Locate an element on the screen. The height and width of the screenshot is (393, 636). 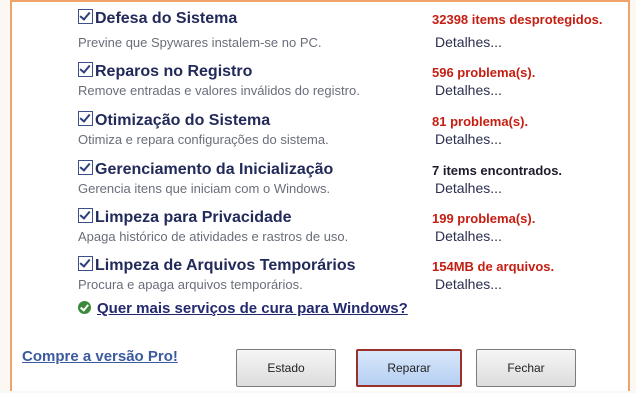
item-title-row: Otimização do Sistema is located at coordinates (174, 120).